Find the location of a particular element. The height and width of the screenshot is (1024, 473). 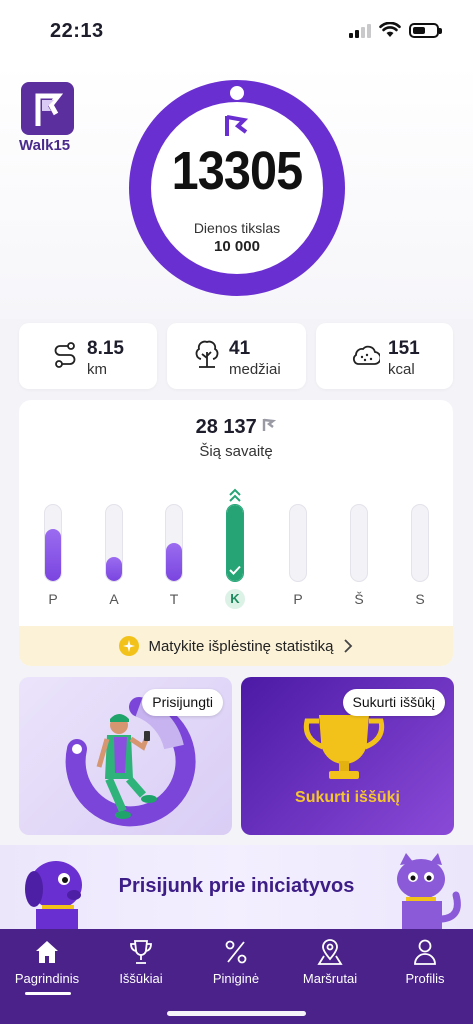

nav-item-home: Pagrindinis is located at coordinates (47, 967).